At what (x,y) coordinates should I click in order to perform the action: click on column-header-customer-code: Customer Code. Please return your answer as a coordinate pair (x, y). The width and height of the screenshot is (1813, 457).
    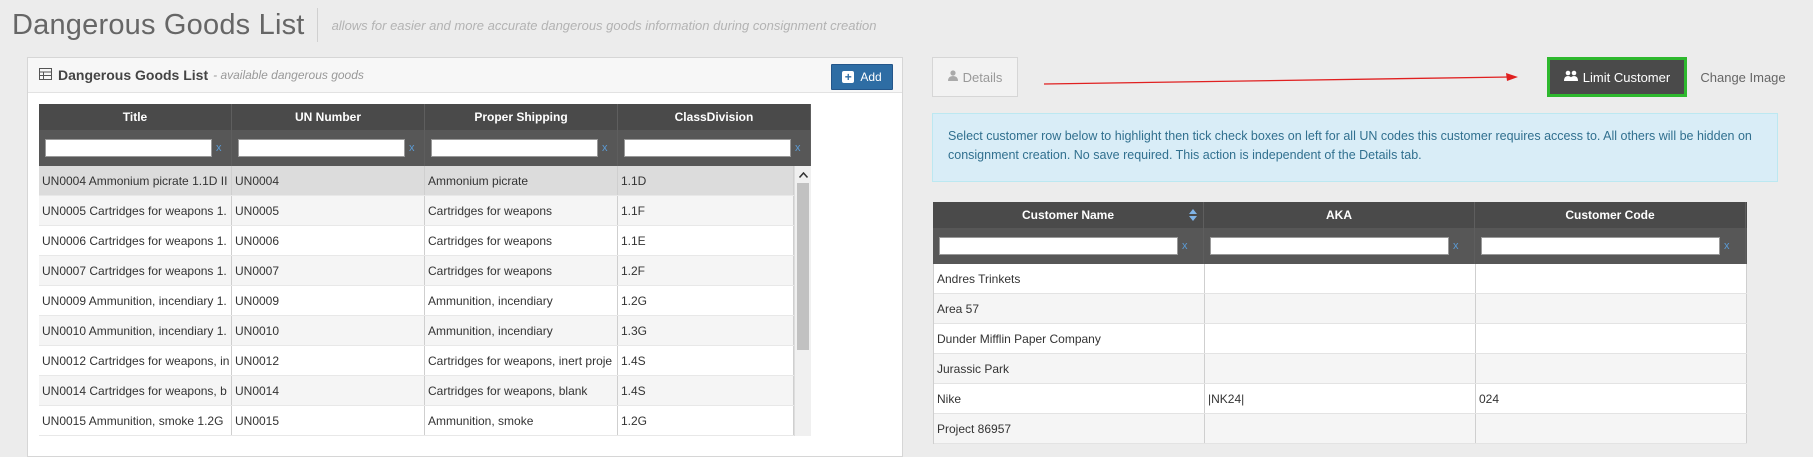
    Looking at the image, I should click on (1610, 215).